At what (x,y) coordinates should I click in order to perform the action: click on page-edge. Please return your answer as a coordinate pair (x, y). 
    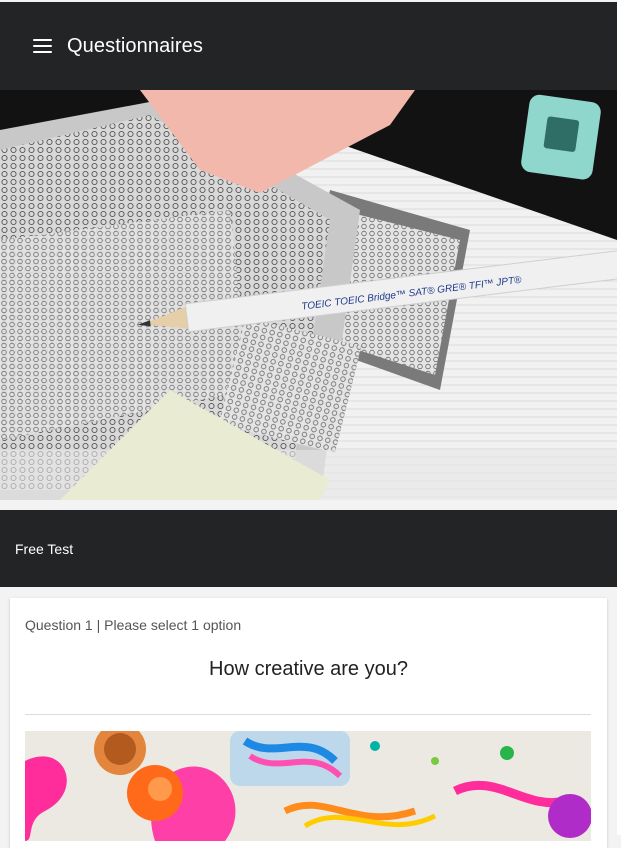
    Looking at the image, I should click on (619, 417).